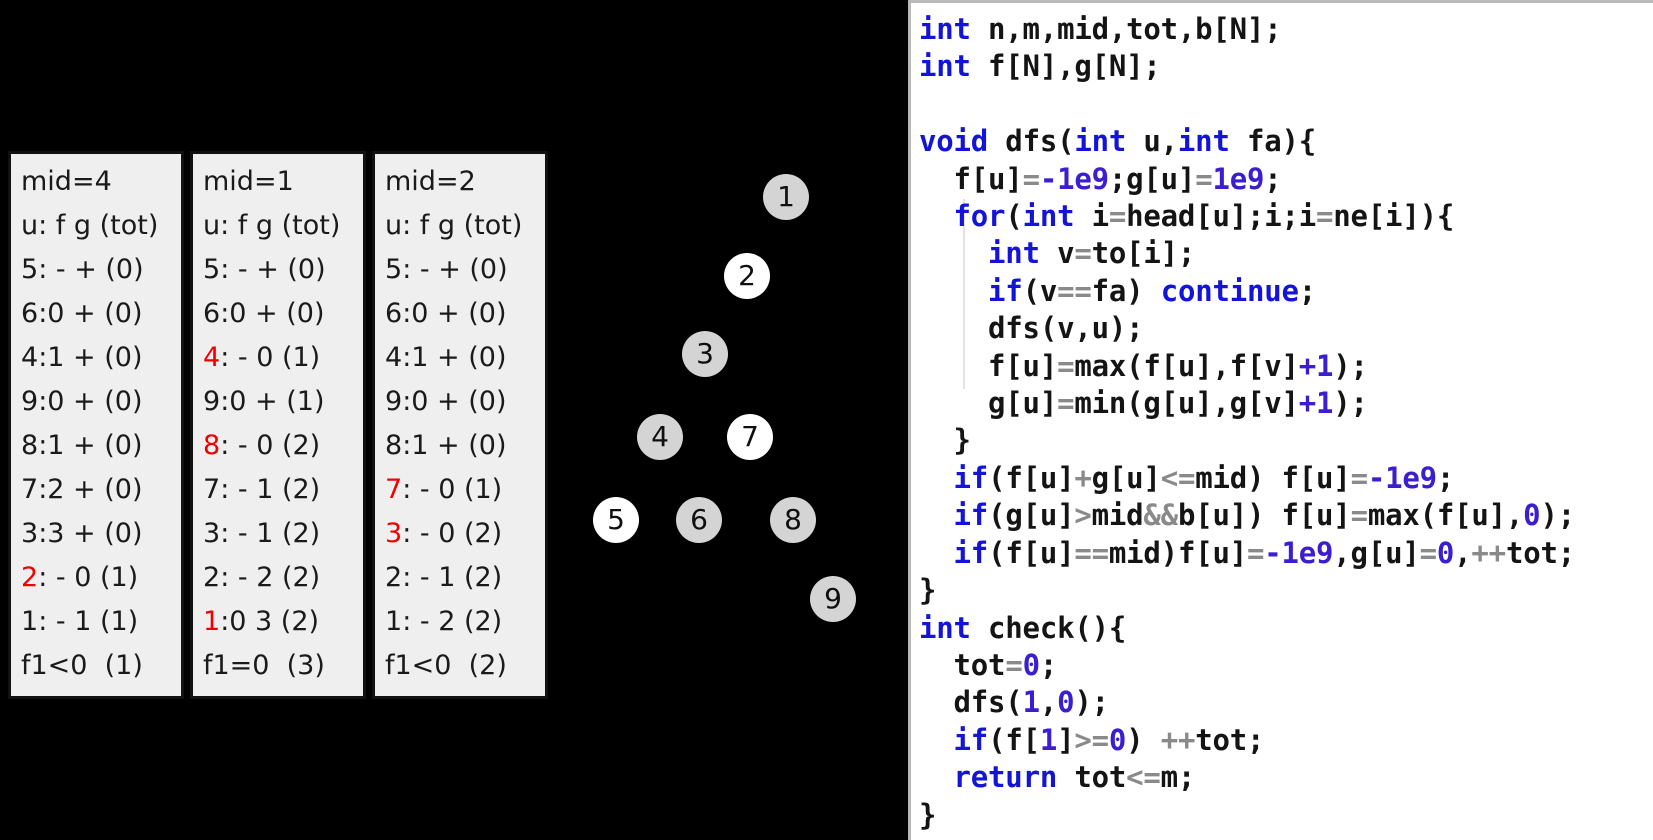  Describe the element at coordinates (1463, 552) in the screenshot. I see `code-token-pl: ,` at that location.